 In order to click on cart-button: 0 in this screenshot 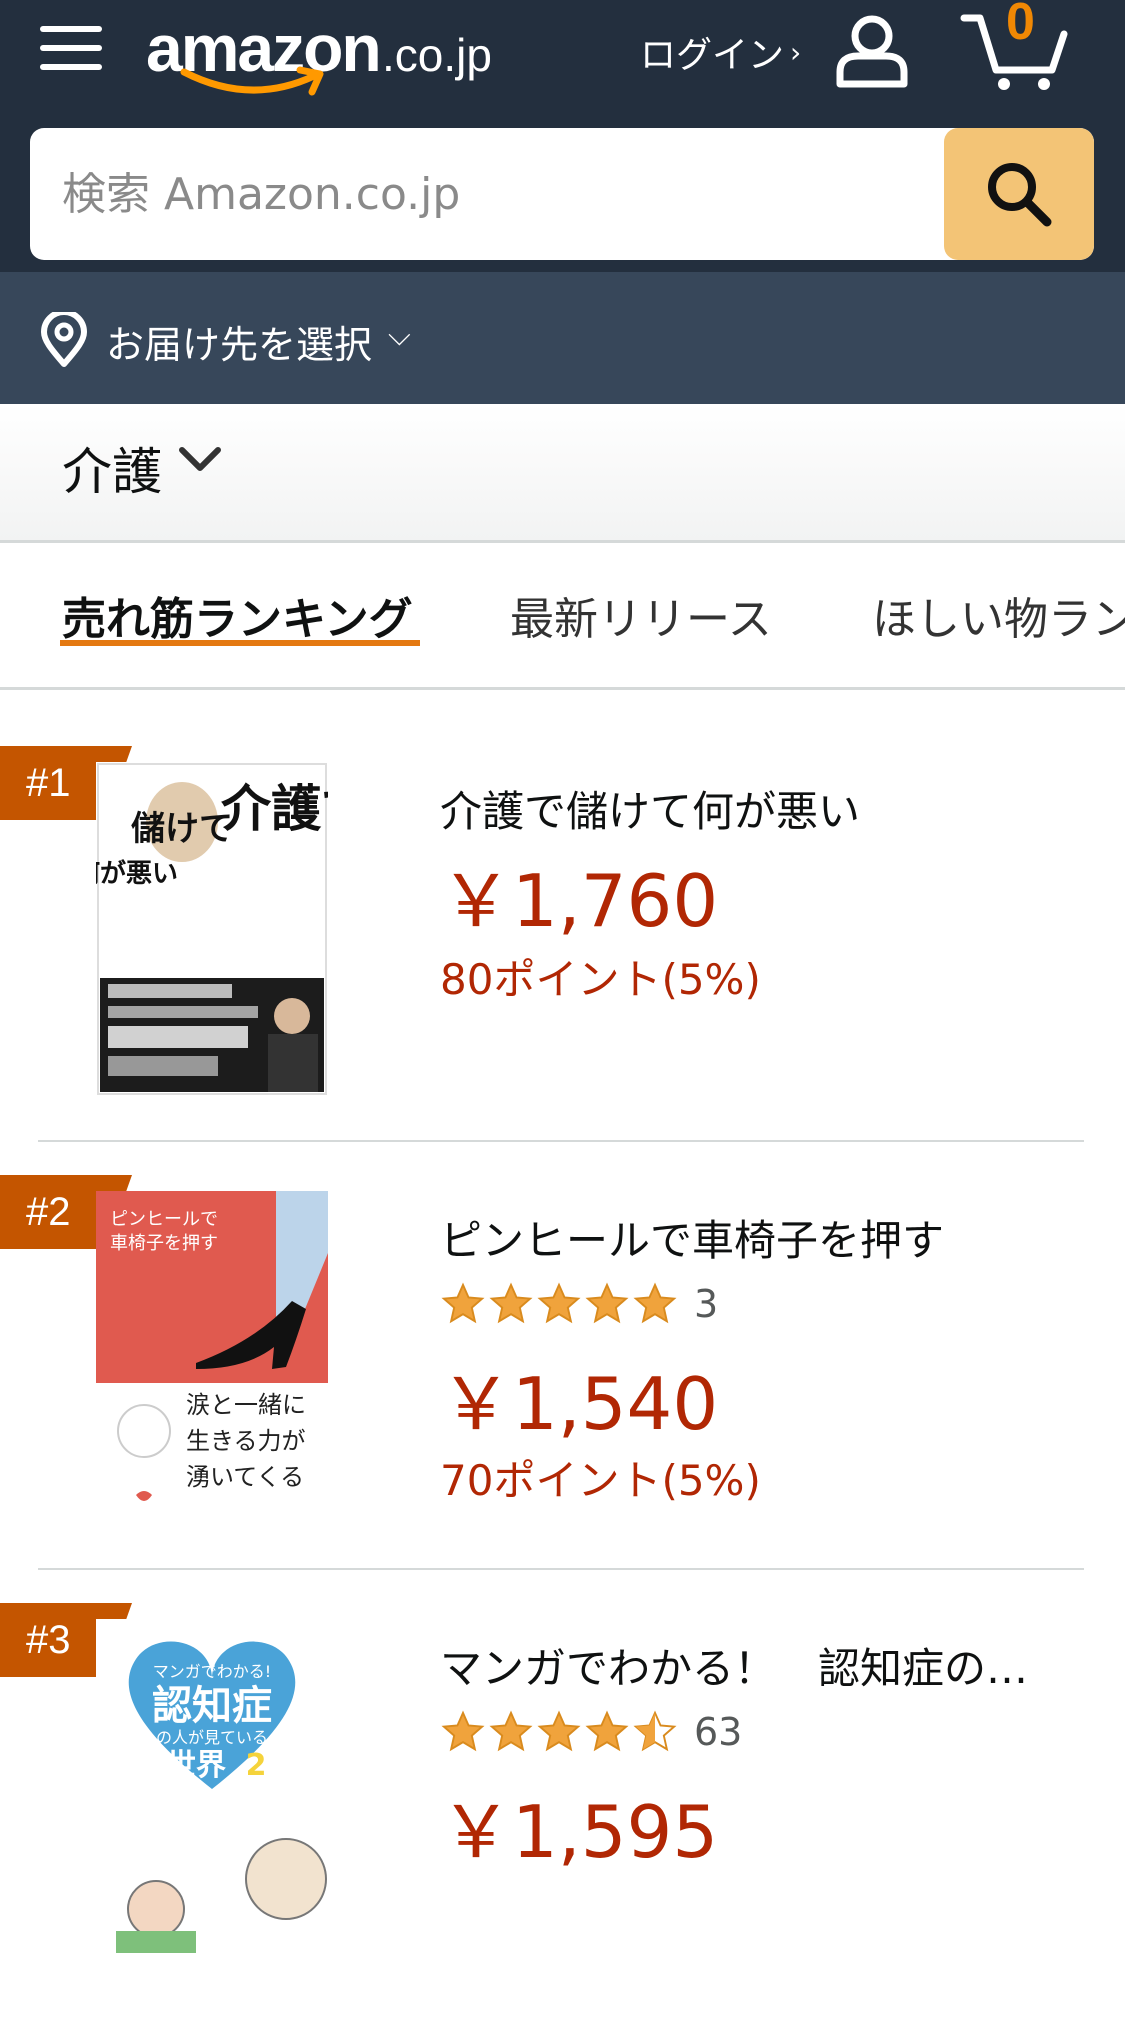, I will do `click(1015, 50)`.